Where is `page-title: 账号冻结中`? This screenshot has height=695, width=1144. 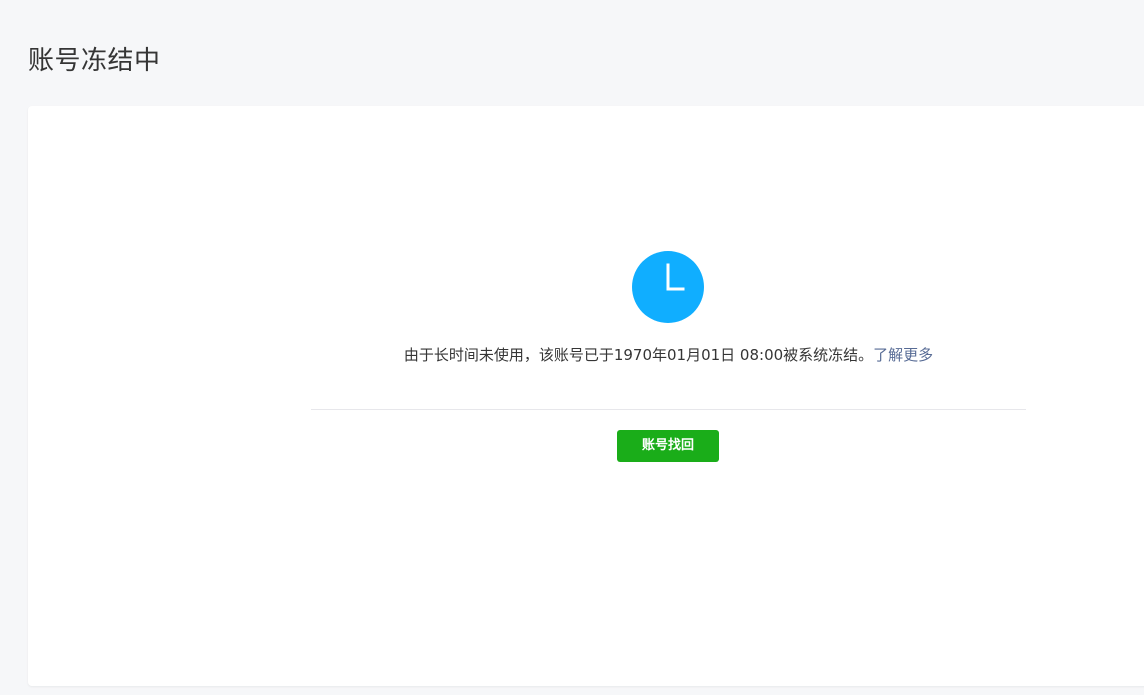 page-title: 账号冻结中 is located at coordinates (94, 61).